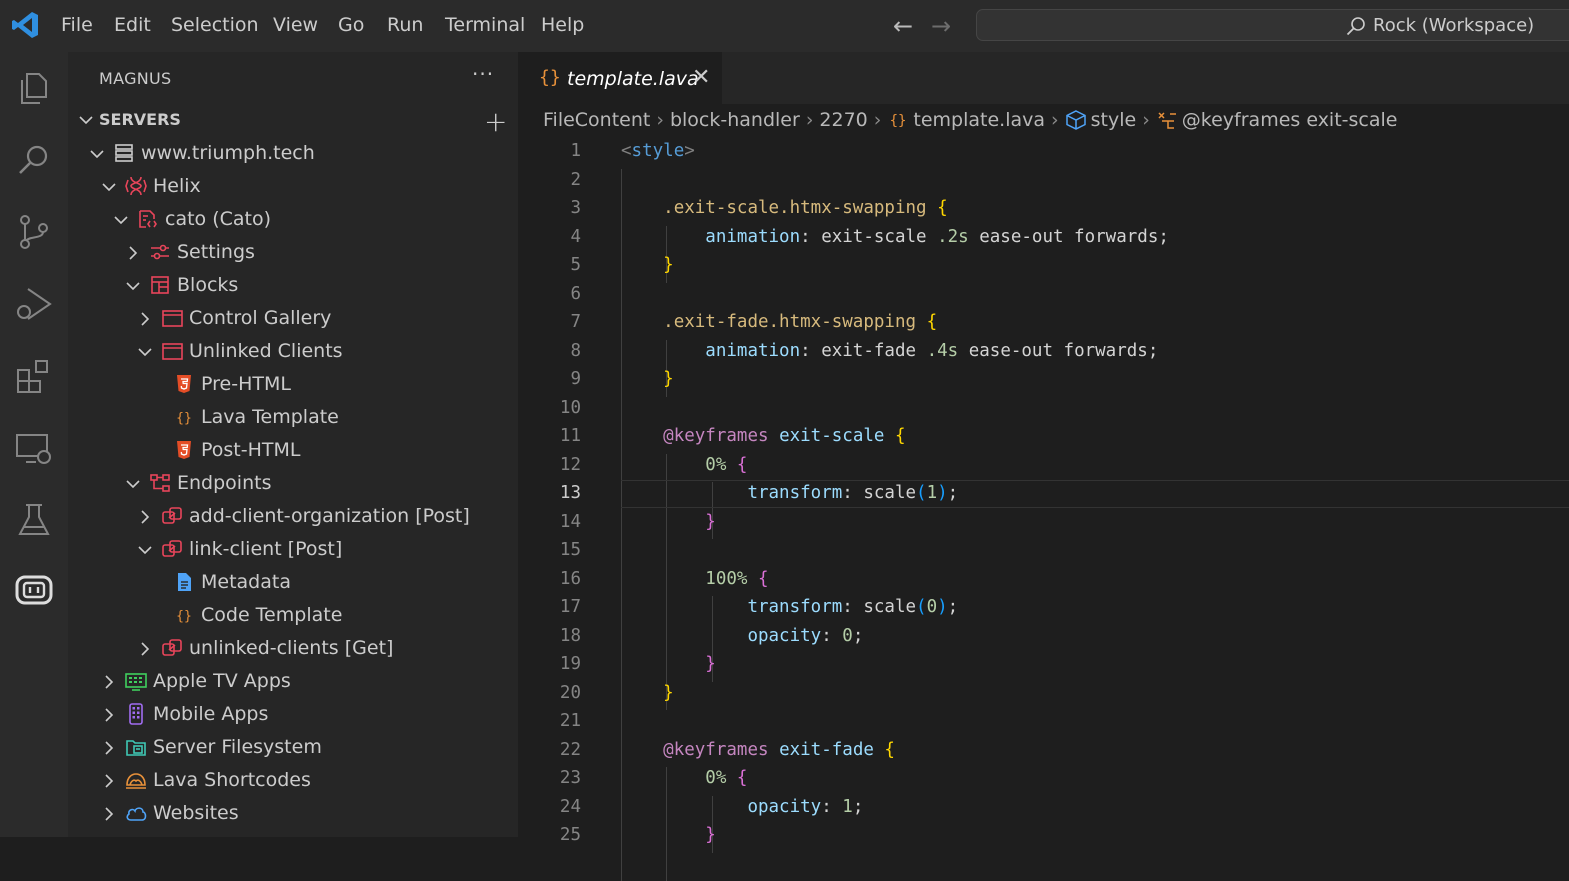 The width and height of the screenshot is (1569, 881). Describe the element at coordinates (293, 483) in the screenshot. I see `tree-item: Endpoints` at that location.